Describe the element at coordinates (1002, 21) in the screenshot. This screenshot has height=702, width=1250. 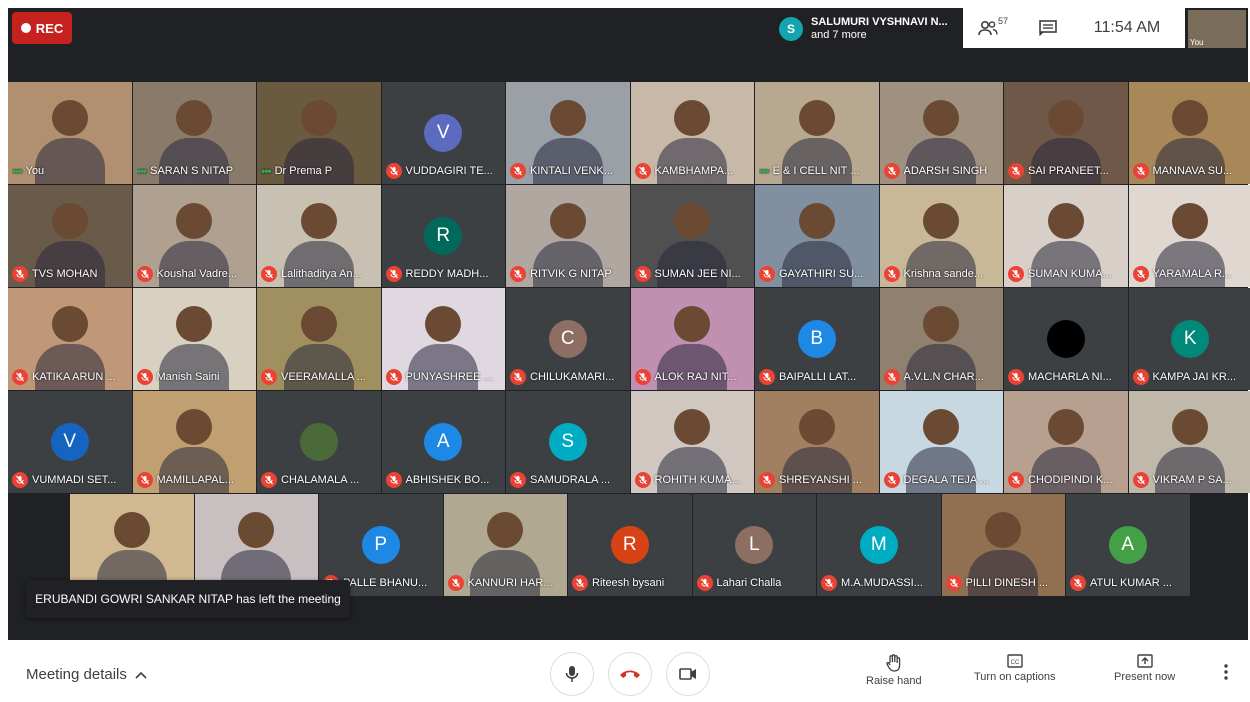
I see `participants-count: 57` at that location.